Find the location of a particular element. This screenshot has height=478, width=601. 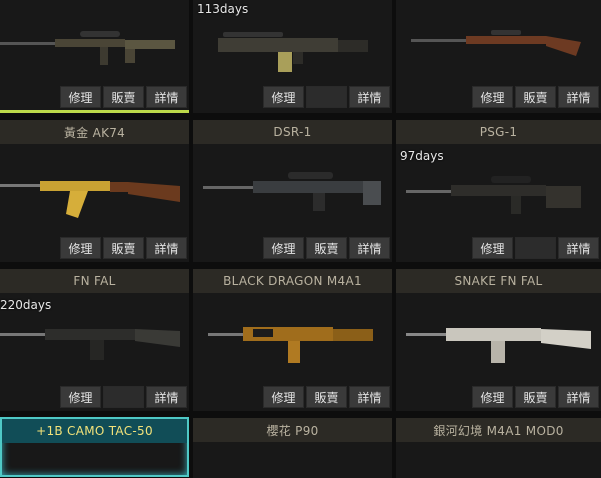

dsr1-image is located at coordinates (292, 191).